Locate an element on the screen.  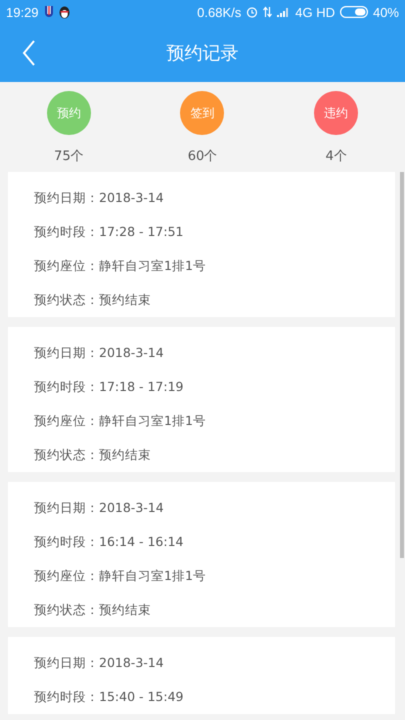
status-time: 19:29 is located at coordinates (22, 12).